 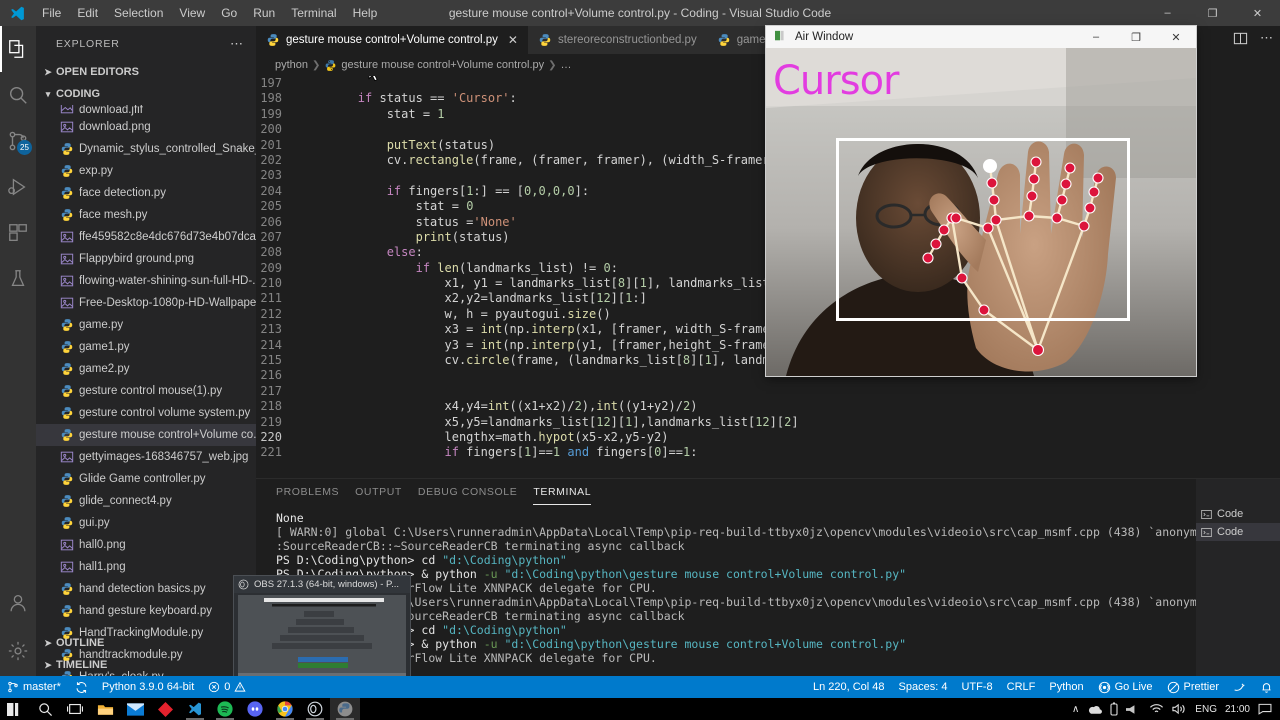 I want to click on activity-item-source-control: 25, so click(x=18, y=141).